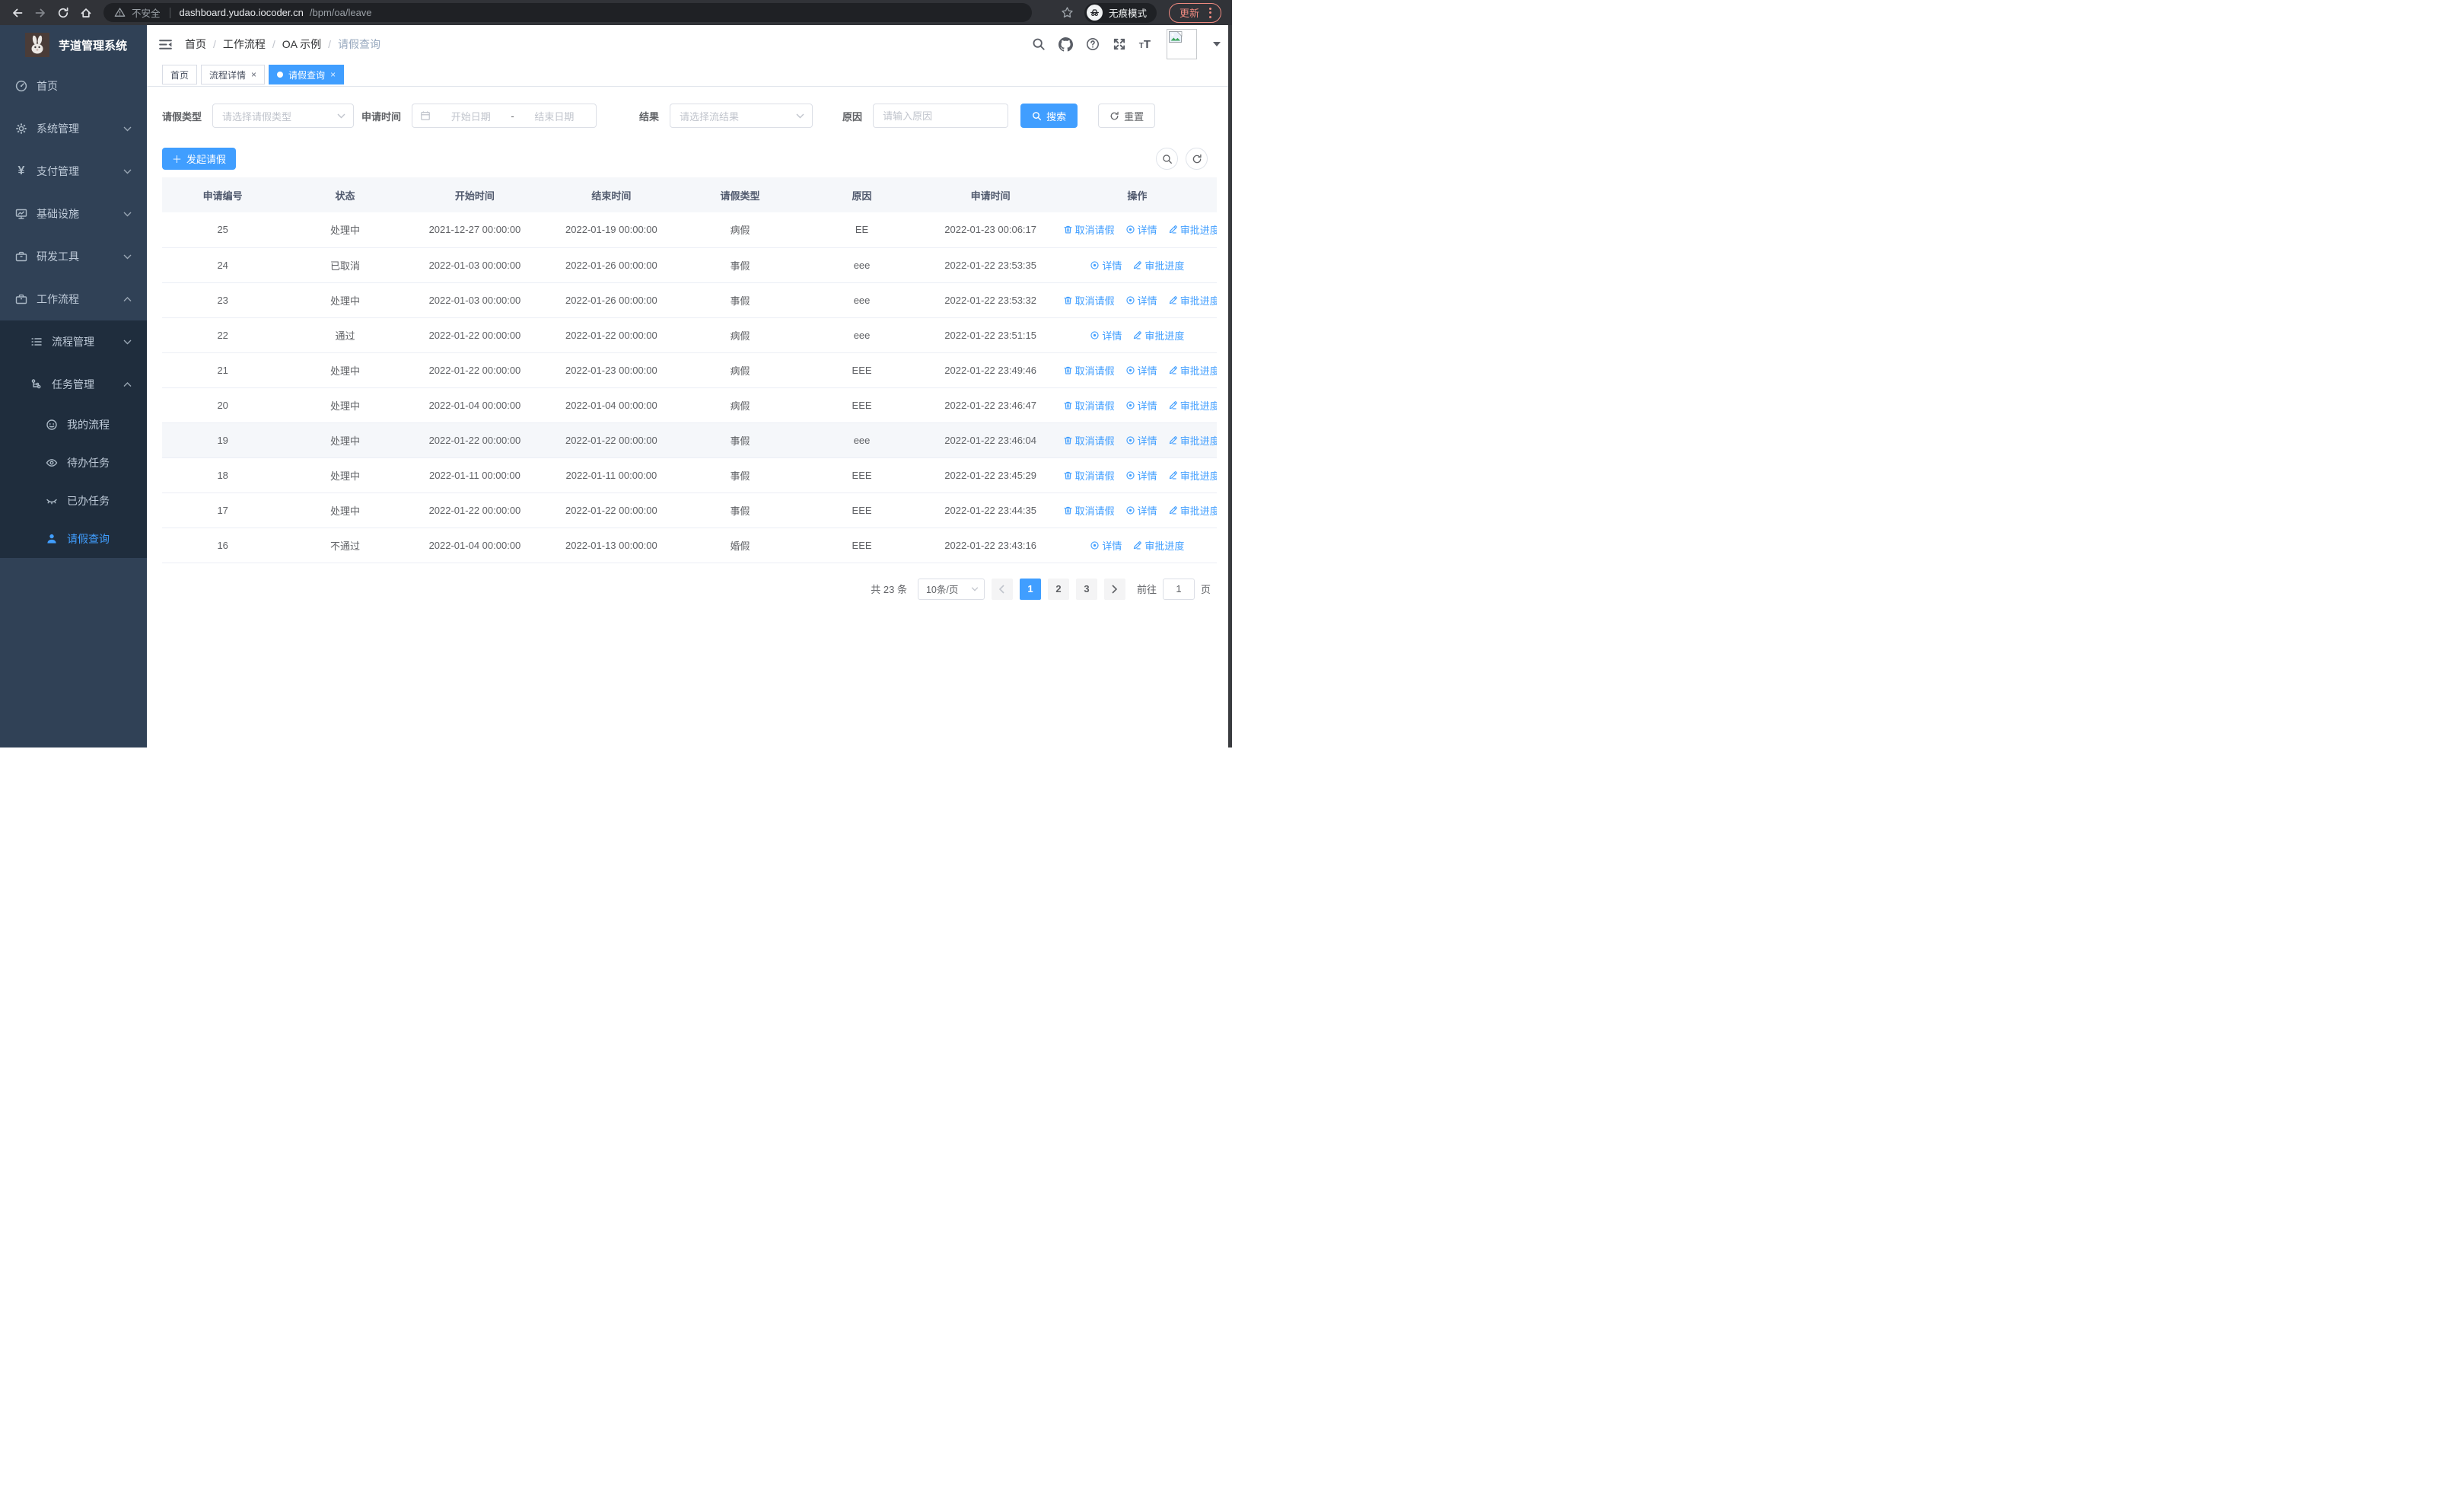 This screenshot has height=1495, width=2464. I want to click on help-icon, so click(1093, 44).